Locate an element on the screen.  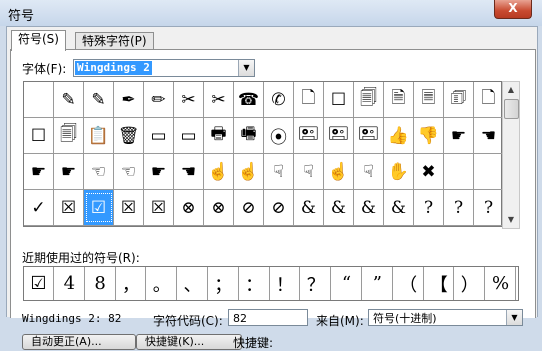
symbol-cell: 🖷 is located at coordinates (249, 136).